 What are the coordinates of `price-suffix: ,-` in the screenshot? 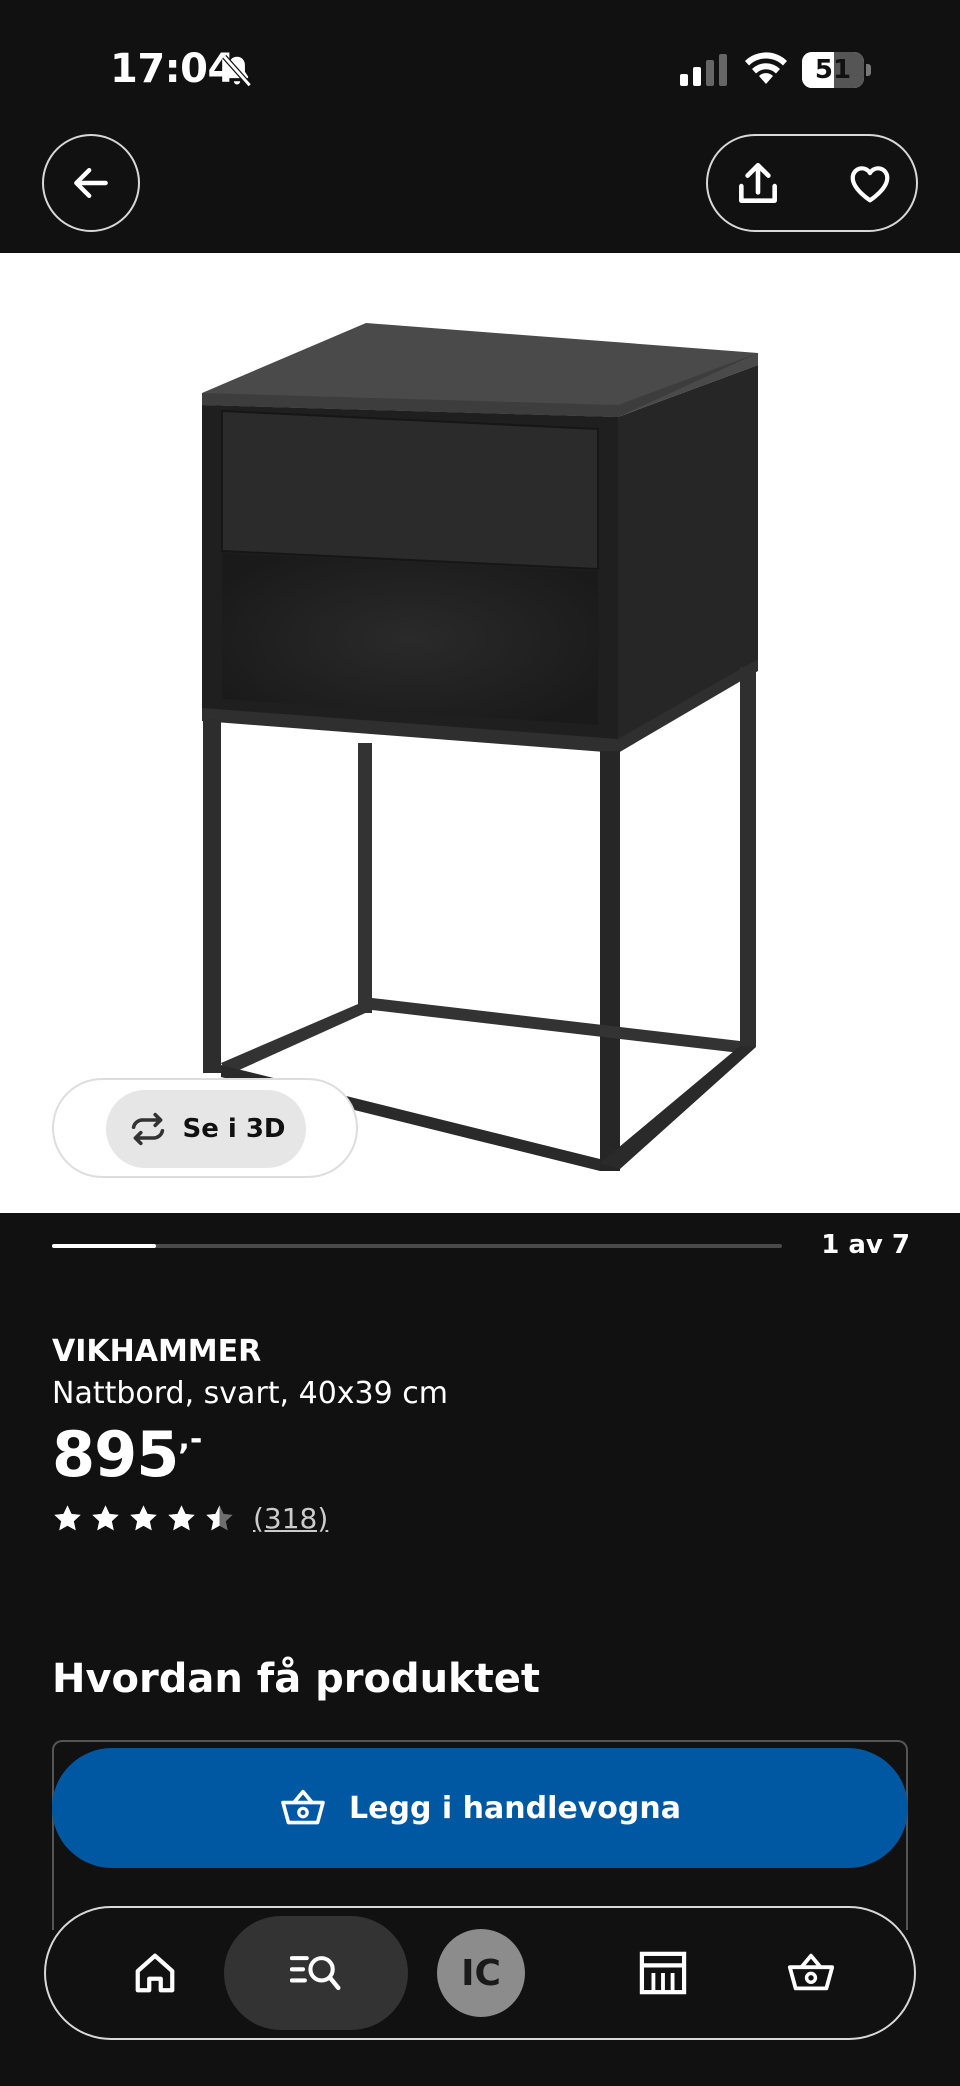 It's located at (190, 1439).